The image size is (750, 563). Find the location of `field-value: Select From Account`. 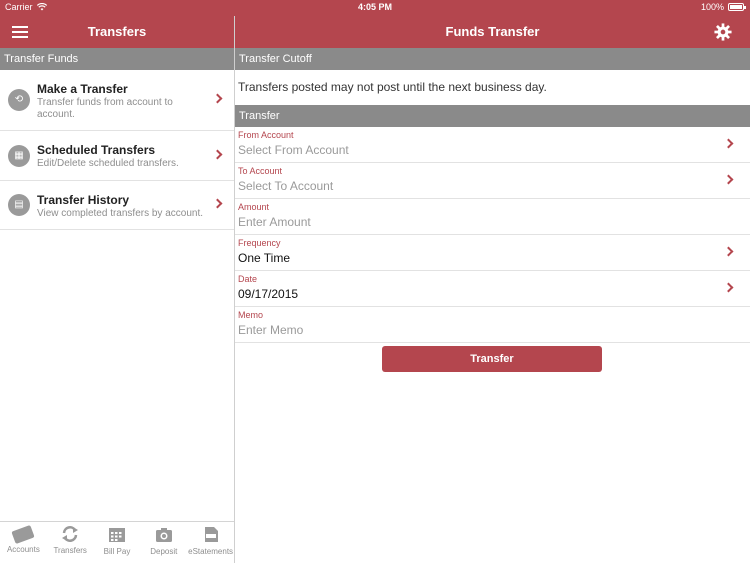

field-value: Select From Account is located at coordinates (293, 150).